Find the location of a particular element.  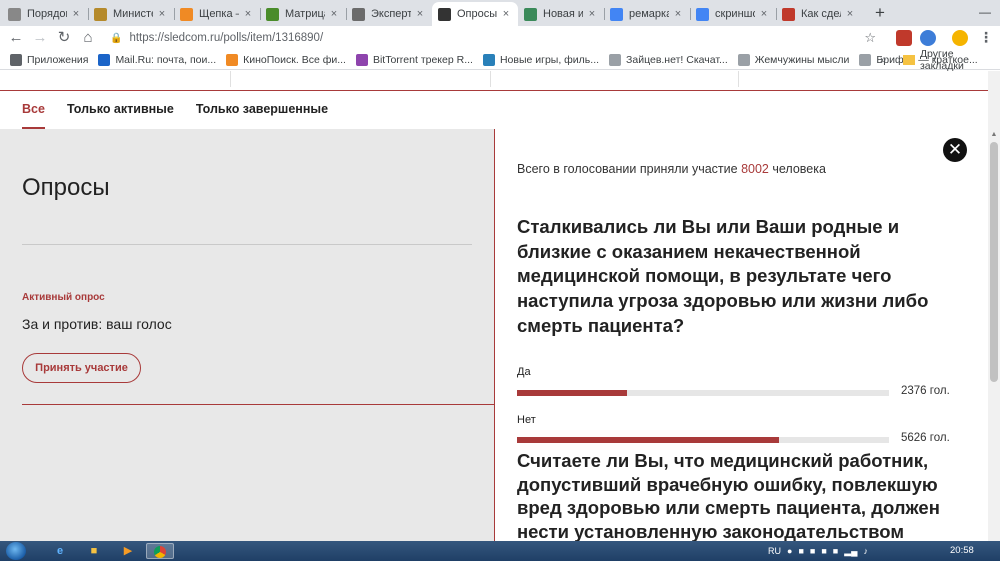

bookmarks-more-icon: » is located at coordinates (883, 60).